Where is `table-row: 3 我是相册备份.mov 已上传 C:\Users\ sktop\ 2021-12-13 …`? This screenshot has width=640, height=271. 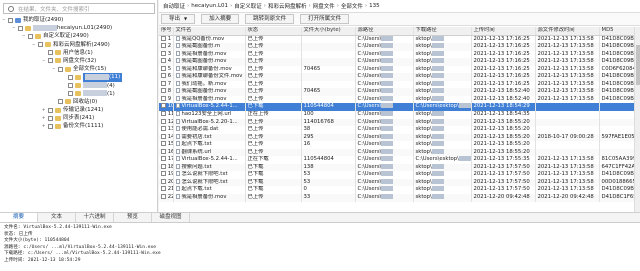 table-row: 3 我是相册备份.mov 已上传 C:\Users\ sktop\ 2021-12-13 … is located at coordinates (399, 54).